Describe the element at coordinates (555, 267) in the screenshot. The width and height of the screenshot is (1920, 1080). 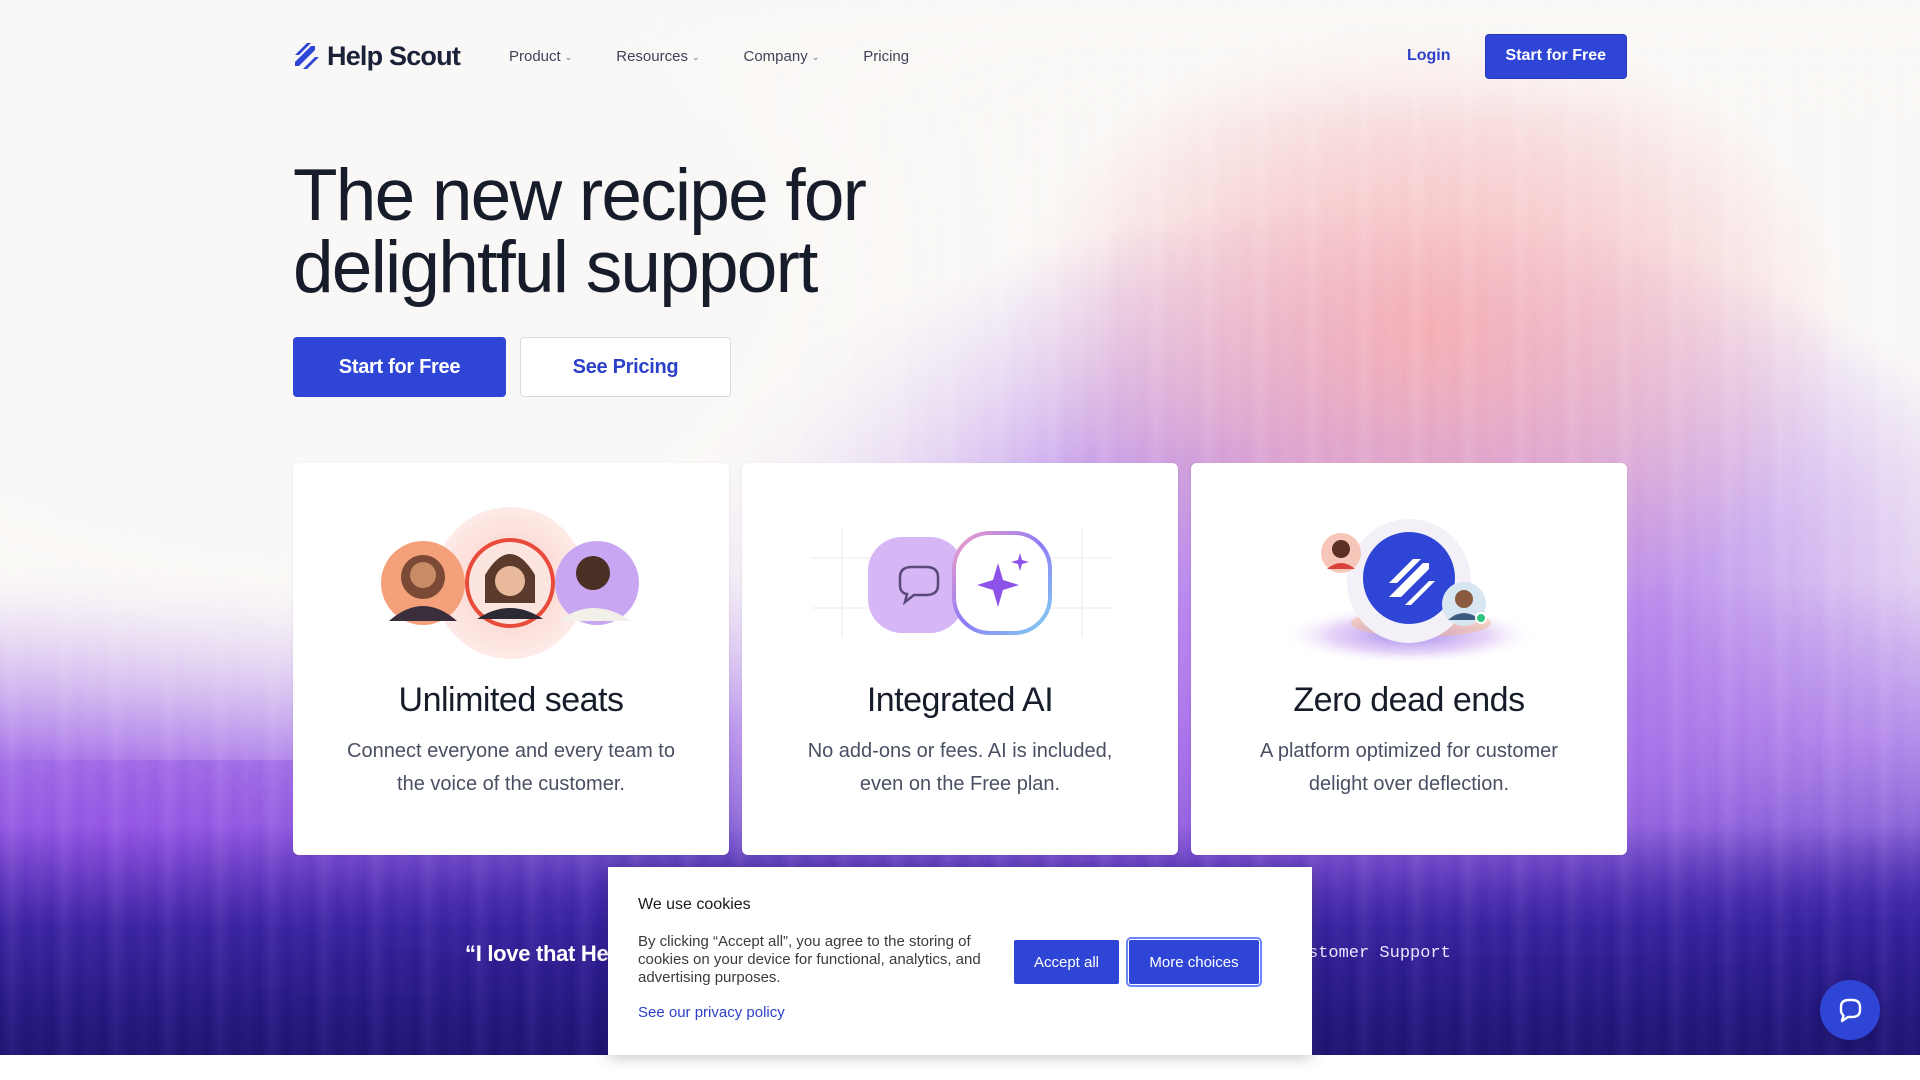
I see `hero-title-line-2: delightful support` at that location.